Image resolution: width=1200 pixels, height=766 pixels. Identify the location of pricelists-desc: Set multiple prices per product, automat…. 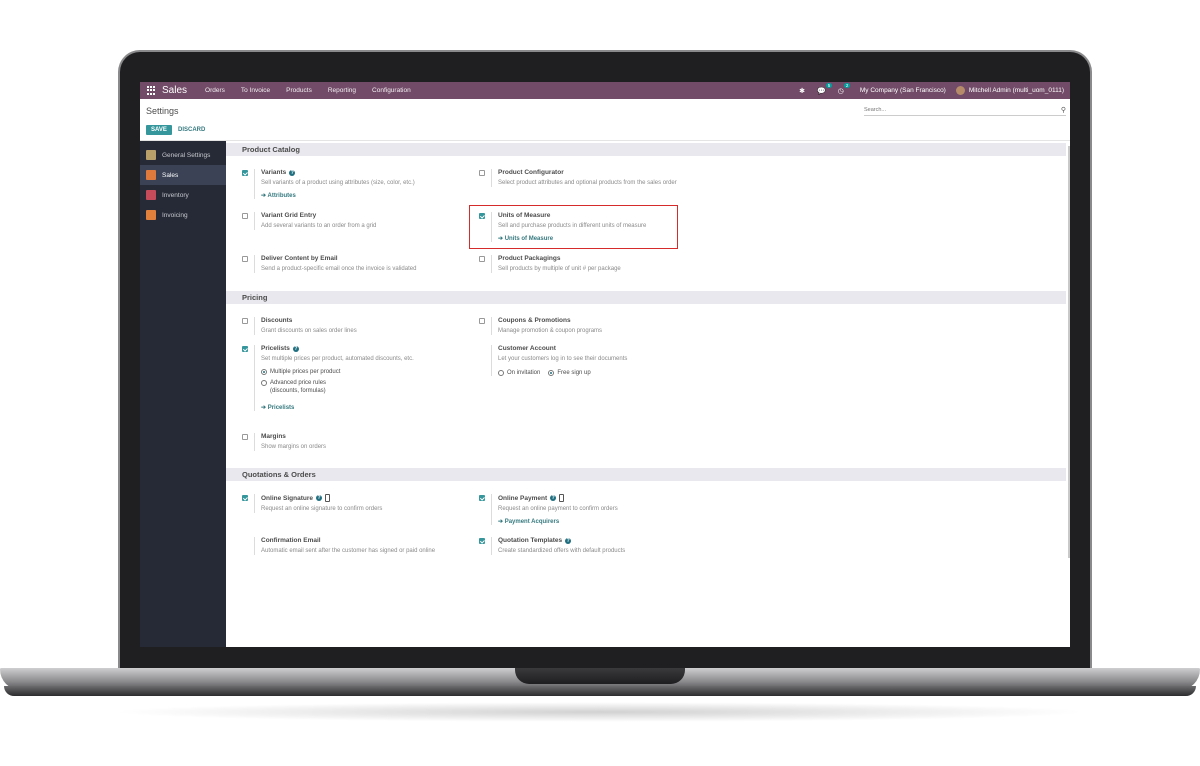
(337, 359).